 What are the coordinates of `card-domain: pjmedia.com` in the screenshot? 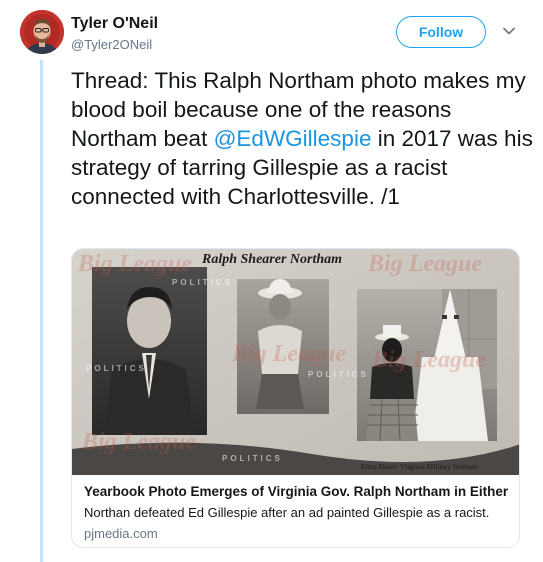 It's located at (121, 533).